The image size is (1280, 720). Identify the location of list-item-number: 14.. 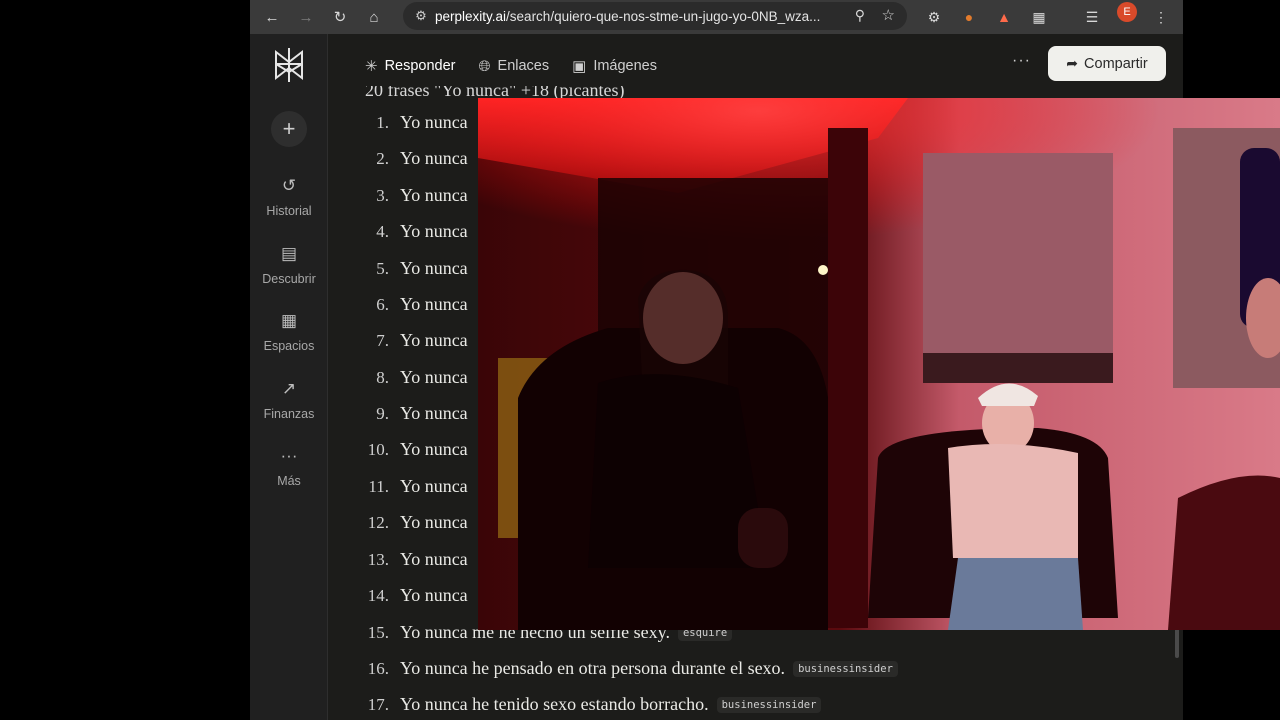
(378, 595).